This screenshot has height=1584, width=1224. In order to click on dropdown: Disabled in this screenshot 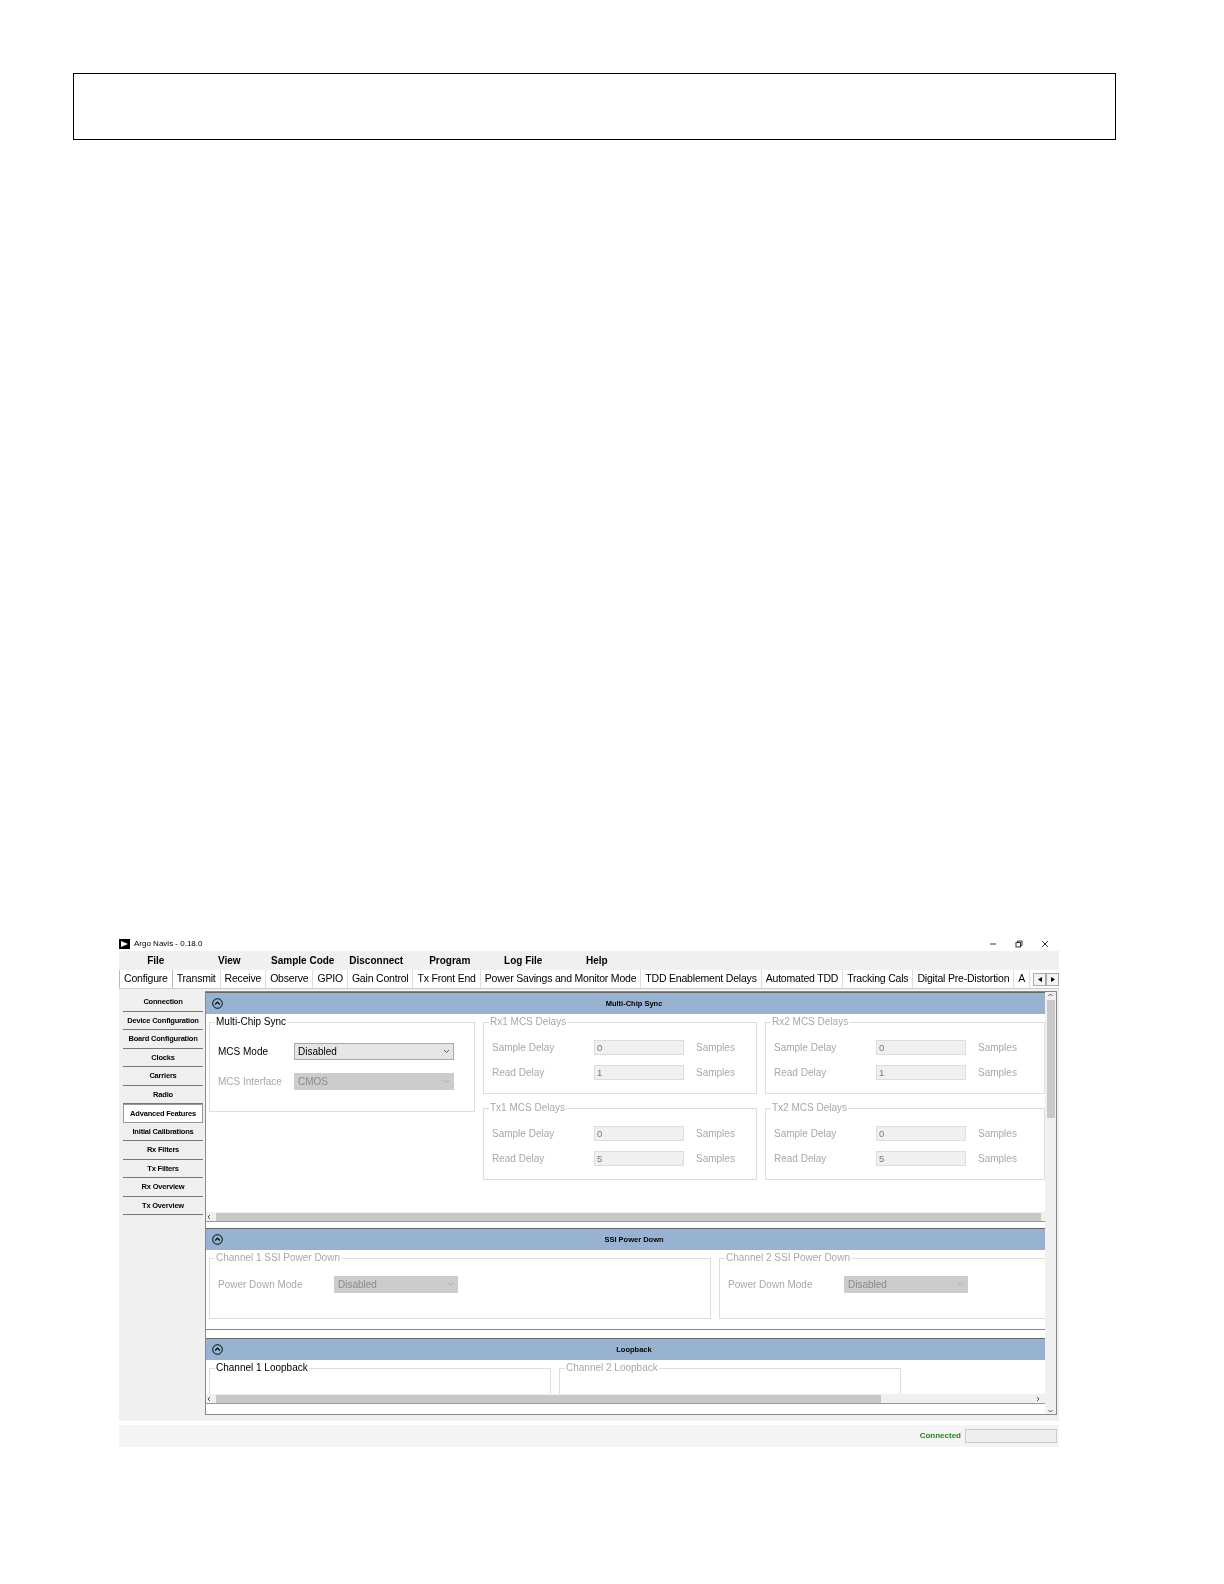, I will do `click(374, 1051)`.